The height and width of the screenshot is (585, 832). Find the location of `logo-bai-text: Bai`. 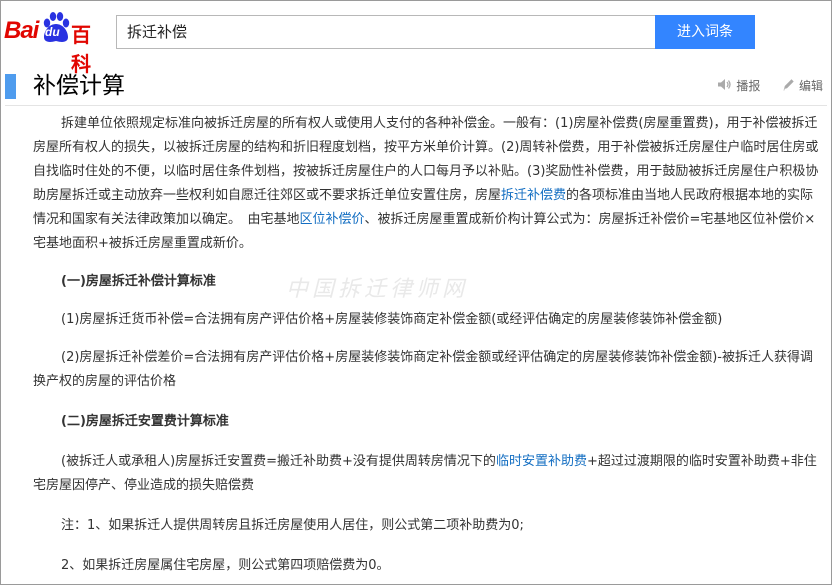

logo-bai-text: Bai is located at coordinates (21, 30).